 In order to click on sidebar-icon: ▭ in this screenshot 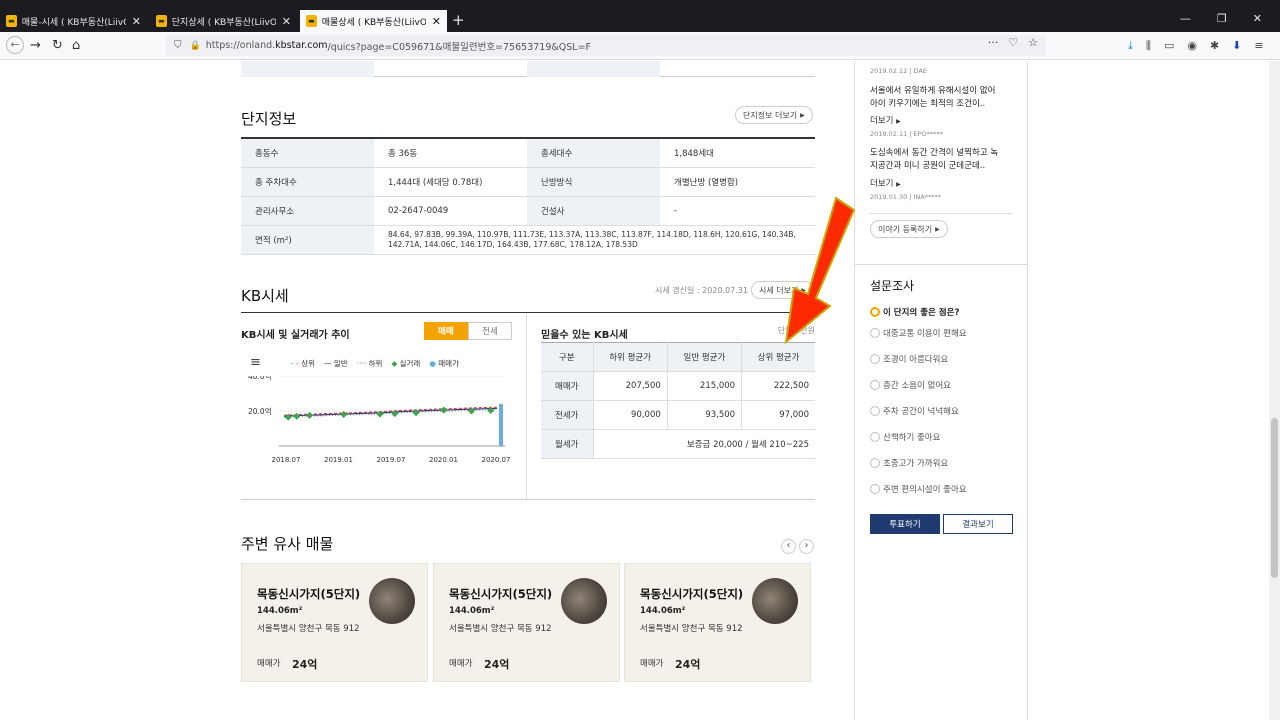, I will do `click(1169, 46)`.